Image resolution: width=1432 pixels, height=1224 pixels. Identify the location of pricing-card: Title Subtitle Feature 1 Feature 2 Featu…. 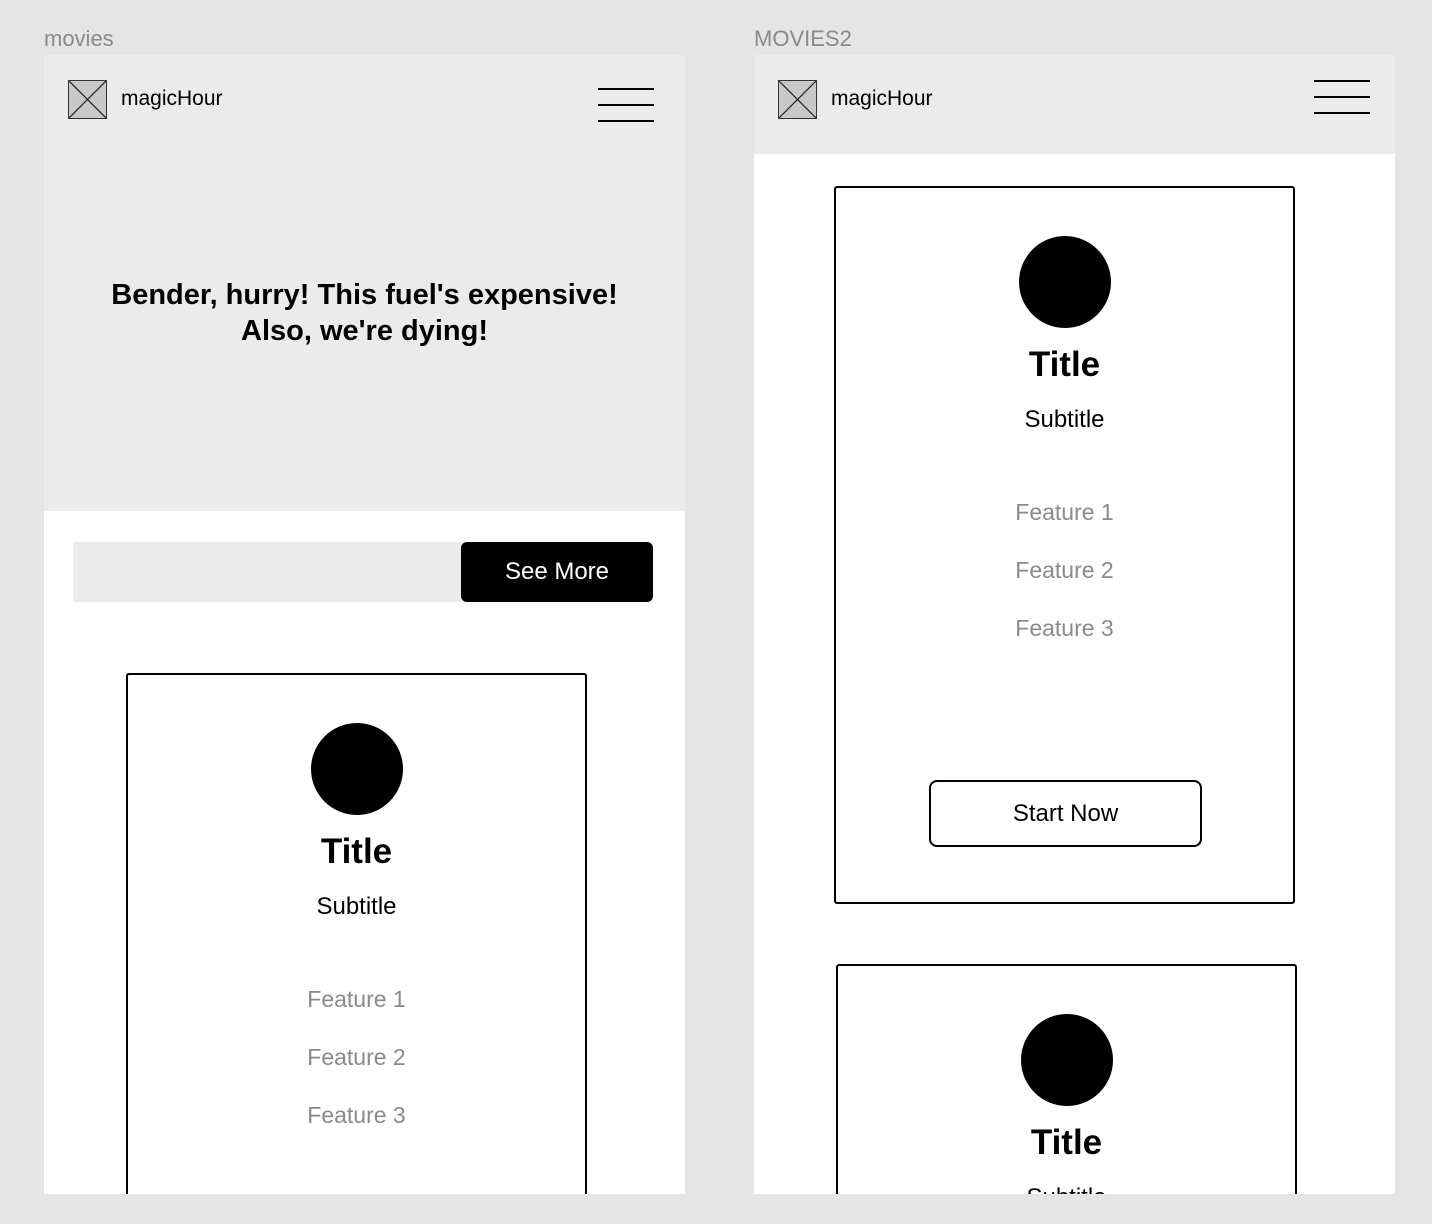
(356, 933).